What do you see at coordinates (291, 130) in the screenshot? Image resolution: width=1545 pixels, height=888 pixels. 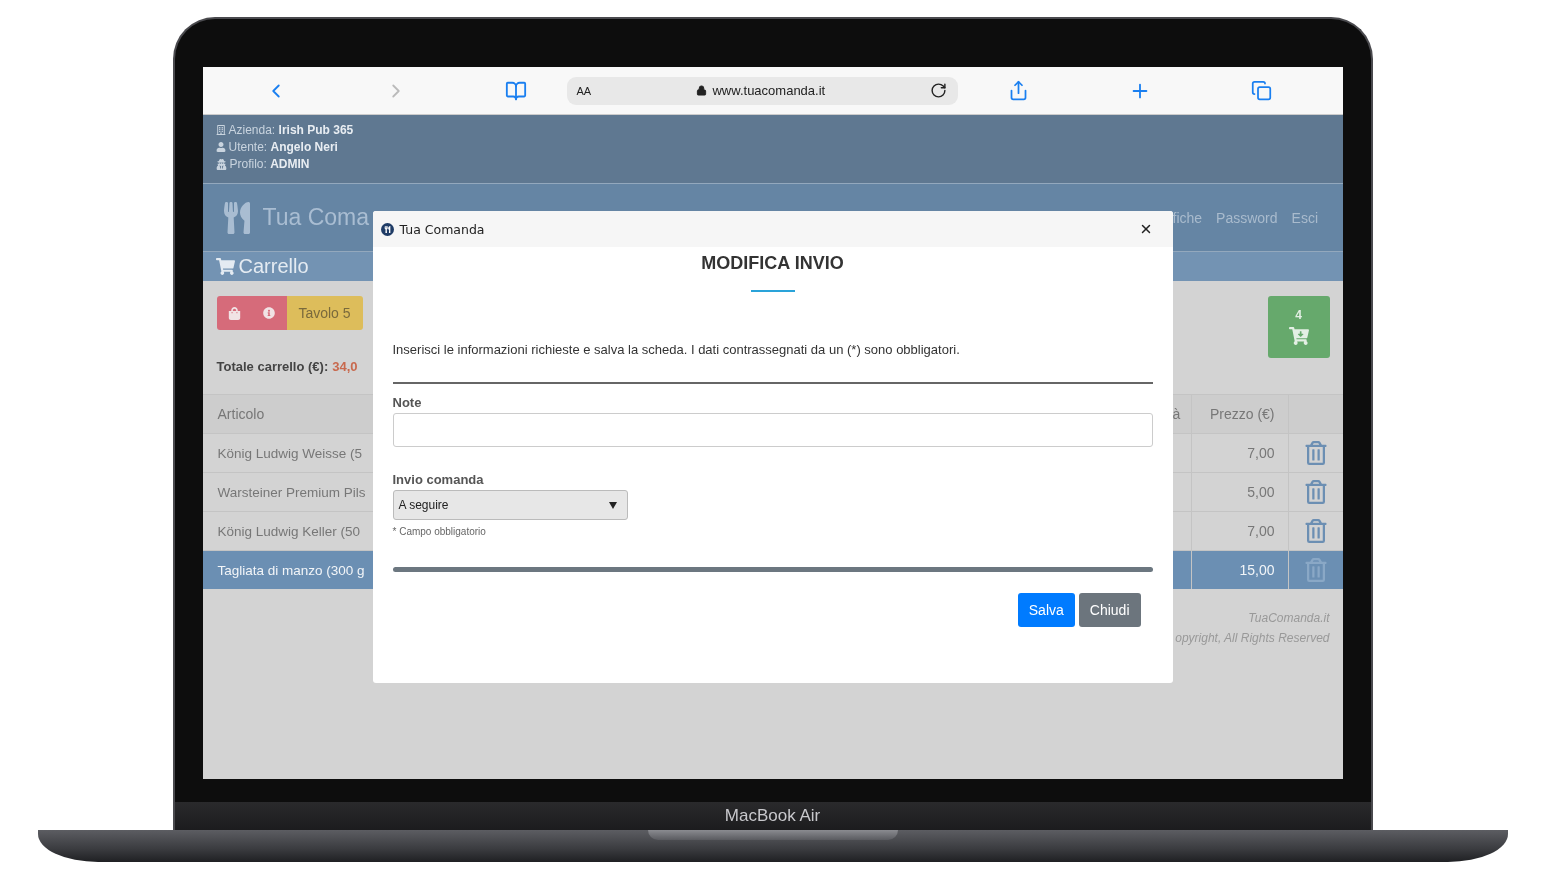 I see `info-text: Azienda: Irish Pub 365` at bounding box center [291, 130].